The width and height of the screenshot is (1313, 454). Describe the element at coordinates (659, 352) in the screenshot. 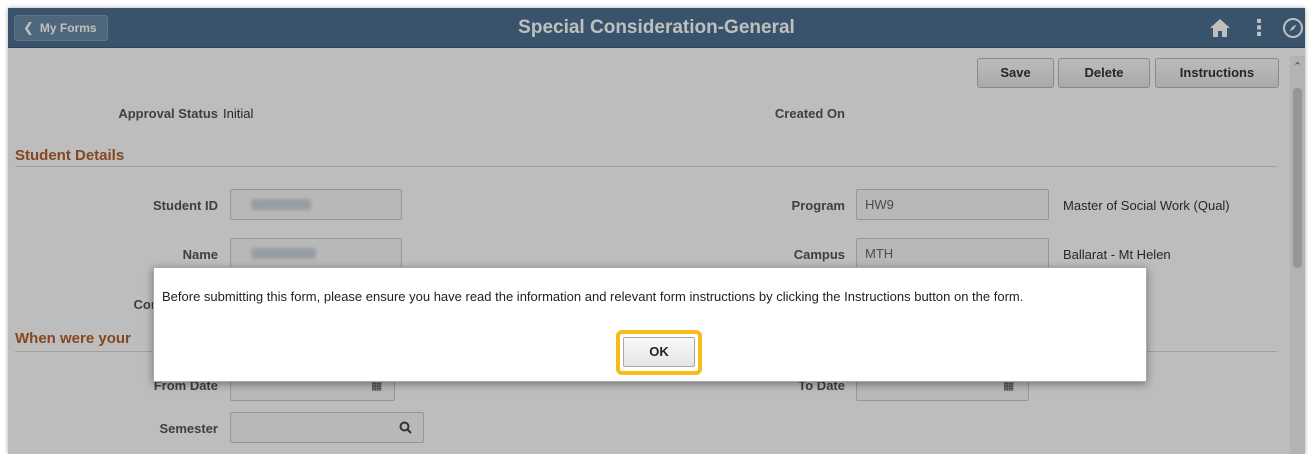

I see `ok-button: OK` at that location.